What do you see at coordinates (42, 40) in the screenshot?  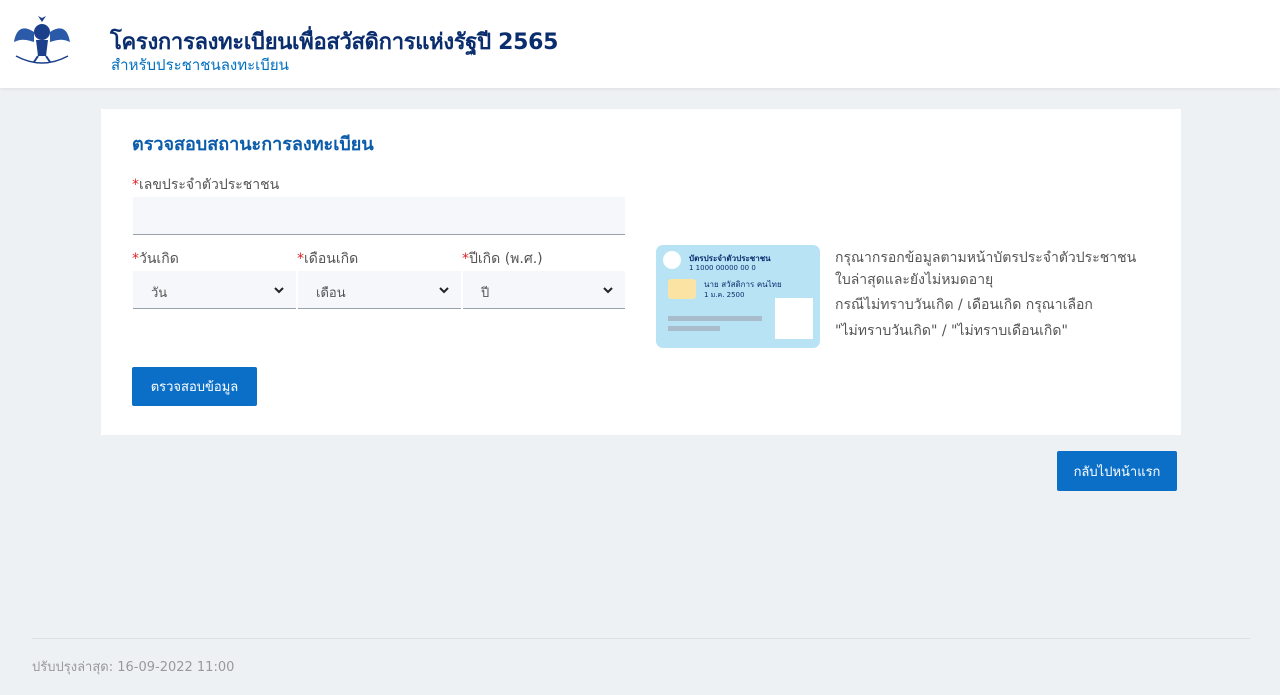 I see `garuda-emblem-icon` at bounding box center [42, 40].